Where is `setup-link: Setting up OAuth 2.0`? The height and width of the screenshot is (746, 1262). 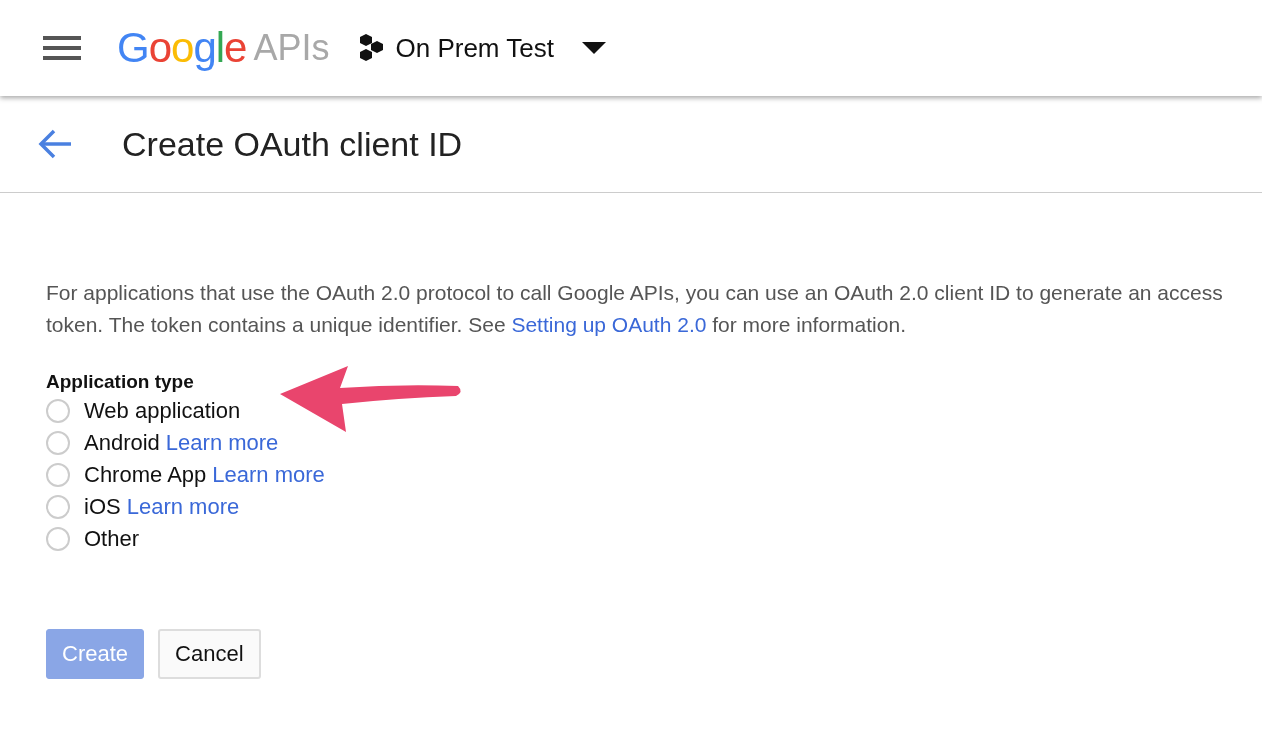
setup-link: Setting up OAuth 2.0 is located at coordinates (609, 324).